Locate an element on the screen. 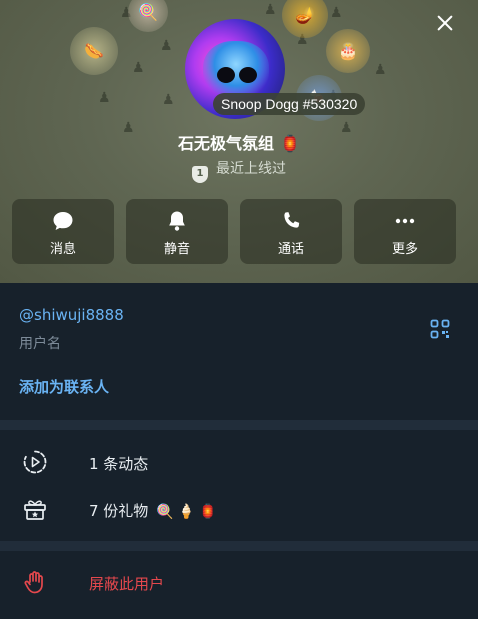  more-button-label: 更多 is located at coordinates (404, 249).